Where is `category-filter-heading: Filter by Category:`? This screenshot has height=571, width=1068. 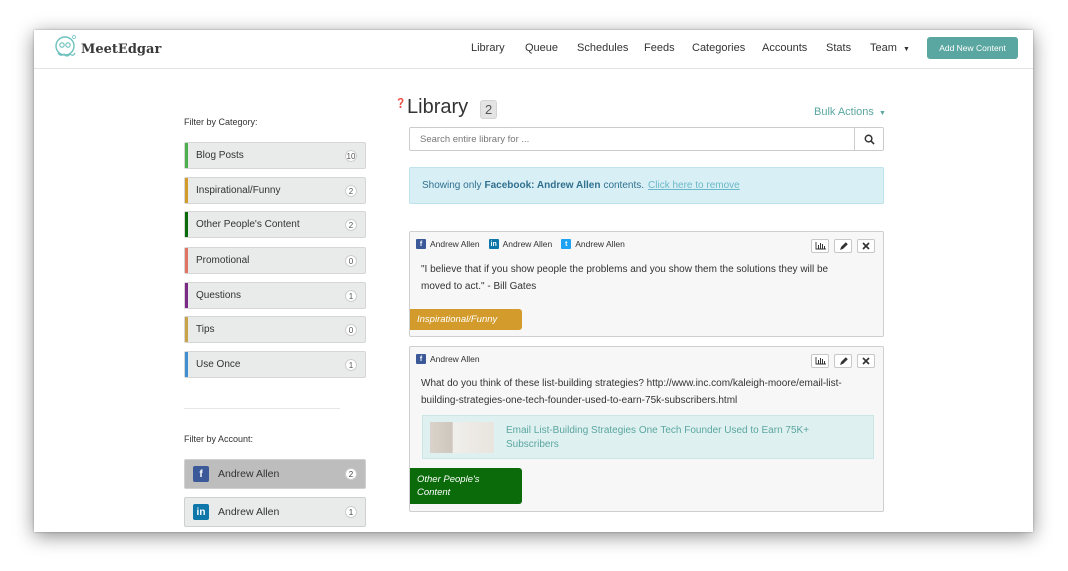
category-filter-heading: Filter by Category: is located at coordinates (221, 122).